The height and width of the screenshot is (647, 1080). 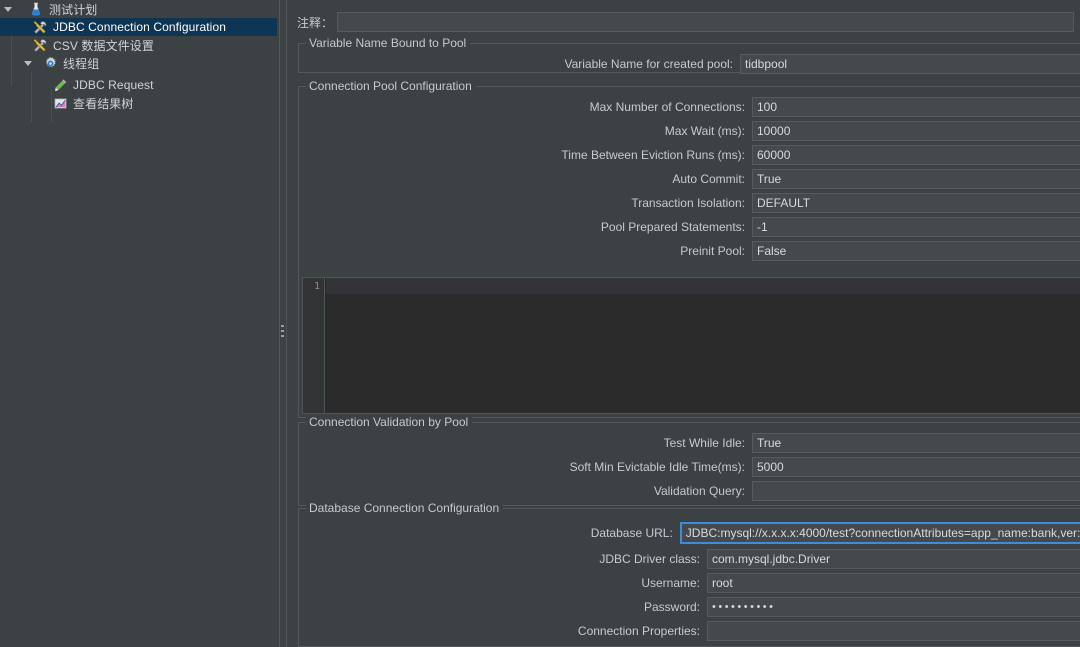 I want to click on soft-min-evictable-idle-time-input: 5000, so click(x=916, y=467).